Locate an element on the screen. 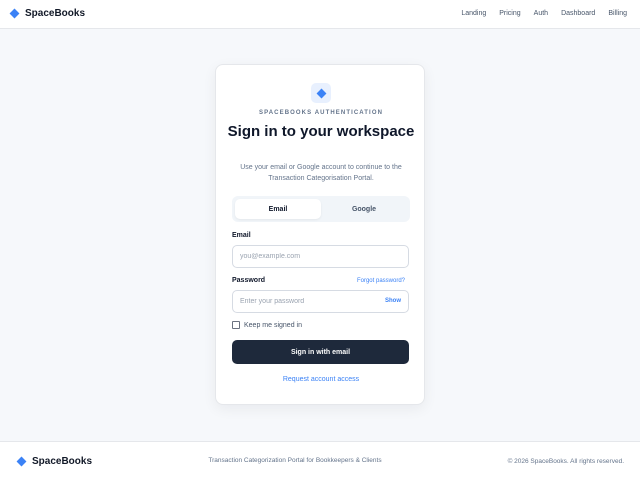 Image resolution: width=640 pixels, height=482 pixels. email-label: Email is located at coordinates (241, 235).